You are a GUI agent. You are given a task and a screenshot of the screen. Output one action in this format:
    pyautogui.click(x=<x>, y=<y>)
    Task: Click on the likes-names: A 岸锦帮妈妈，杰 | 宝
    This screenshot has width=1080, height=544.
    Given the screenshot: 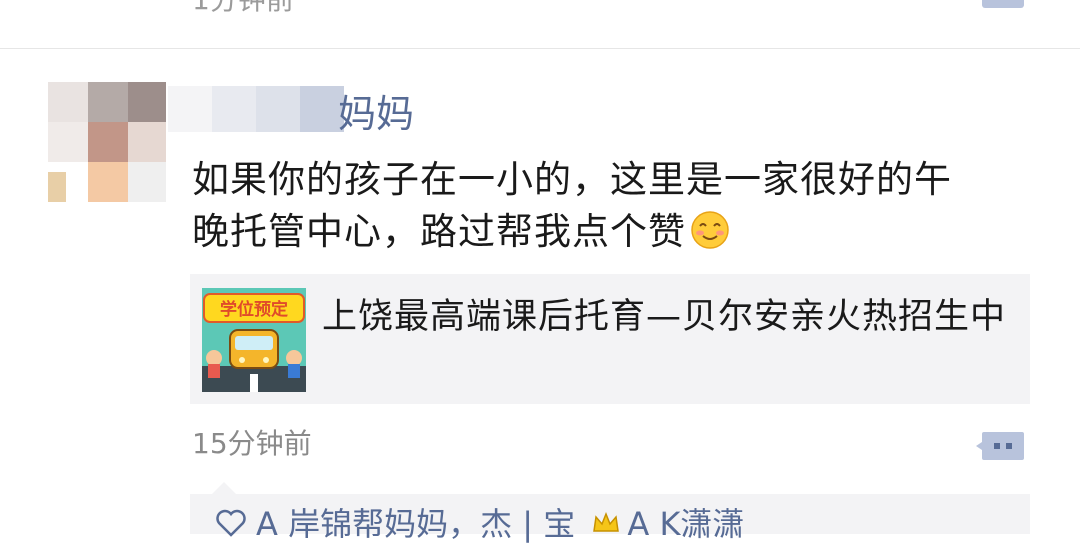 What is the action you would take?
    pyautogui.click(x=420, y=524)
    